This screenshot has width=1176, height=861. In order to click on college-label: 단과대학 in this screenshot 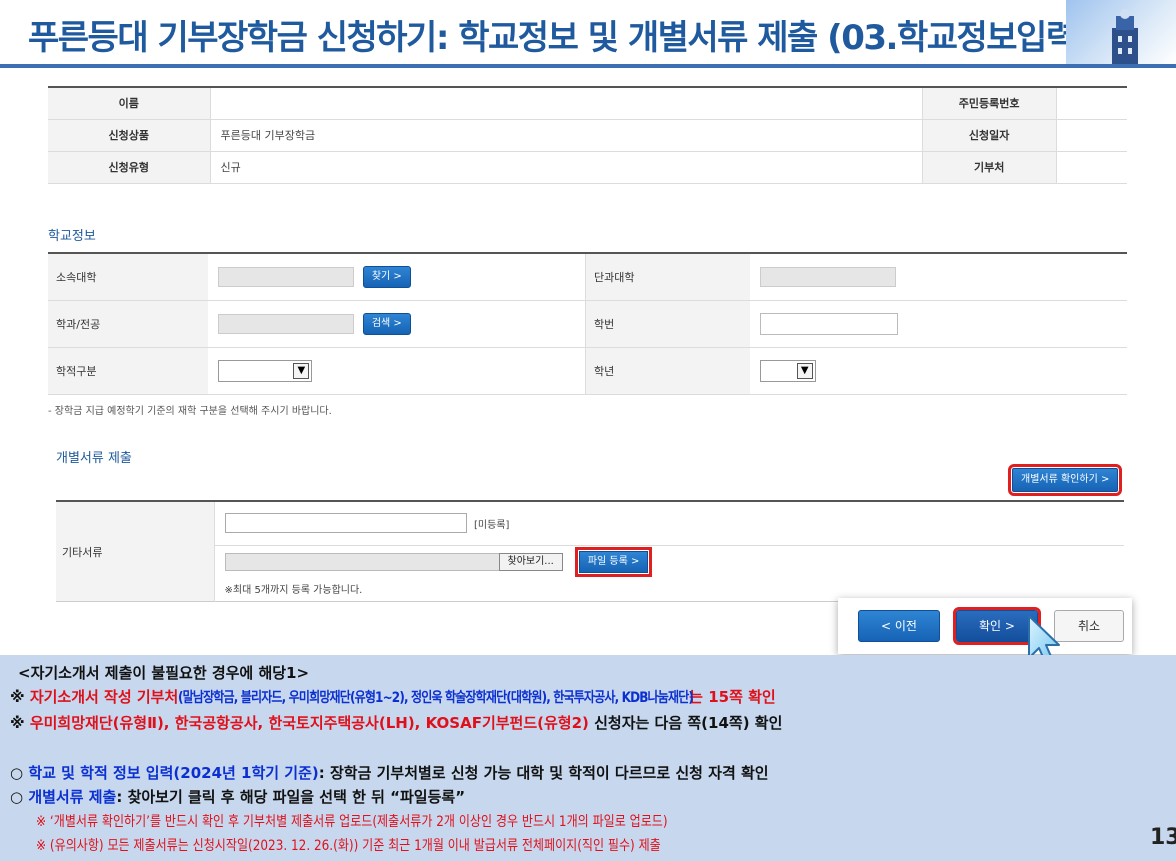, I will do `click(667, 277)`.